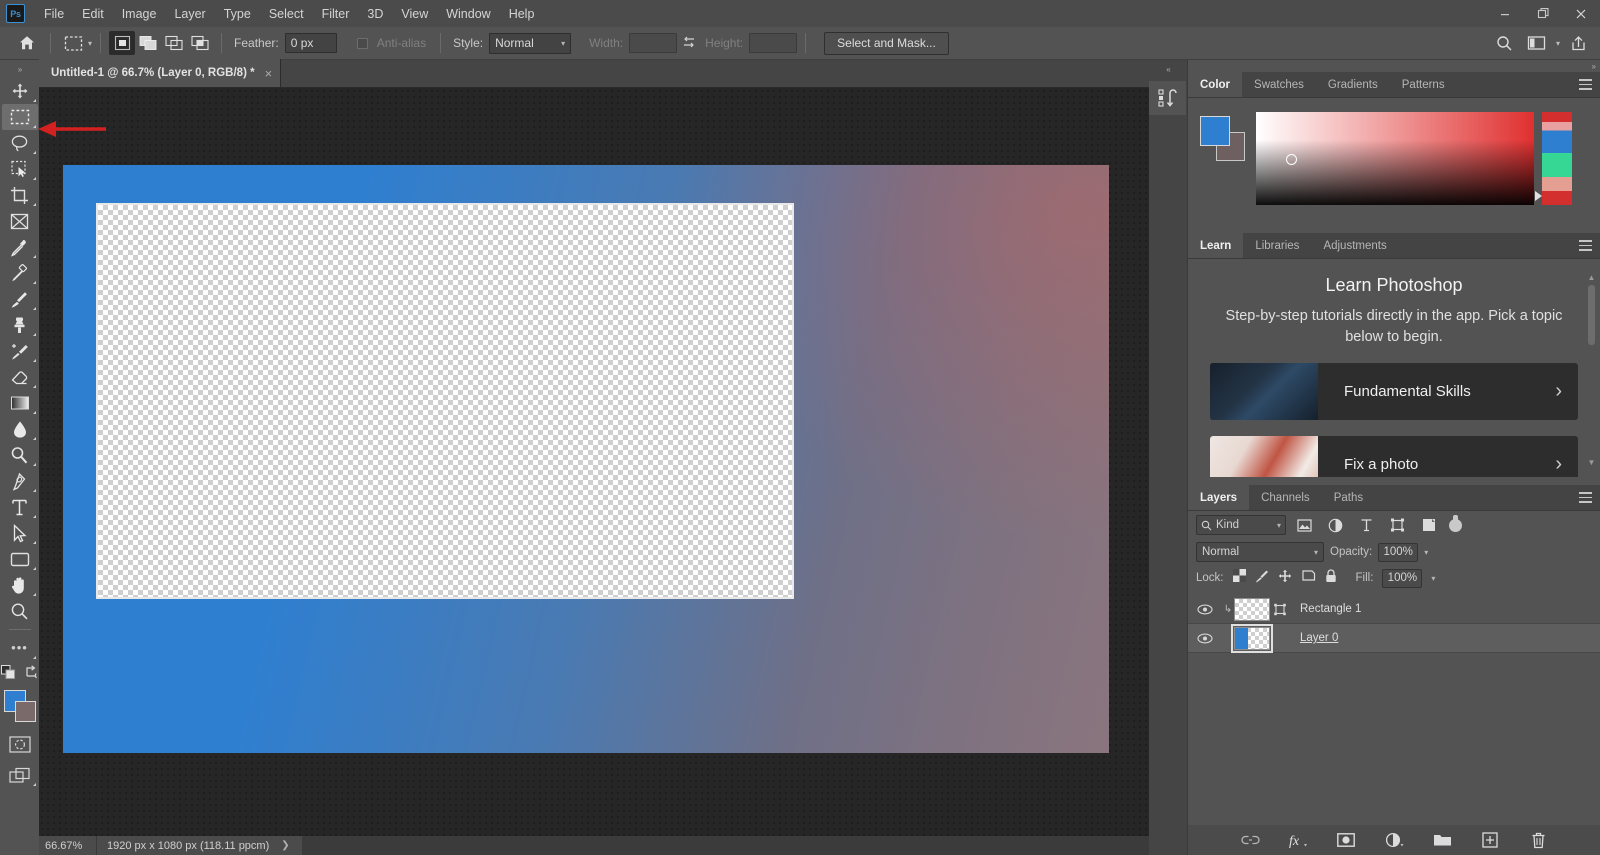  What do you see at coordinates (336, 14) in the screenshot?
I see `menu-filter: Filter` at bounding box center [336, 14].